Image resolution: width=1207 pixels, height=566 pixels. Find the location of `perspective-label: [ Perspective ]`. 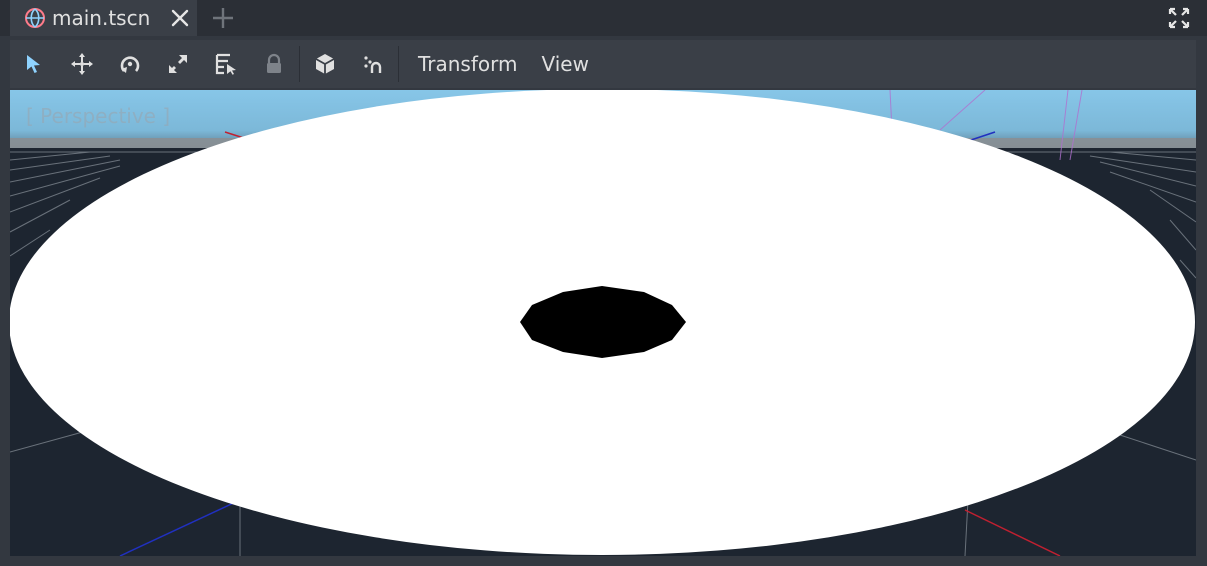

perspective-label: [ Perspective ] is located at coordinates (98, 116).